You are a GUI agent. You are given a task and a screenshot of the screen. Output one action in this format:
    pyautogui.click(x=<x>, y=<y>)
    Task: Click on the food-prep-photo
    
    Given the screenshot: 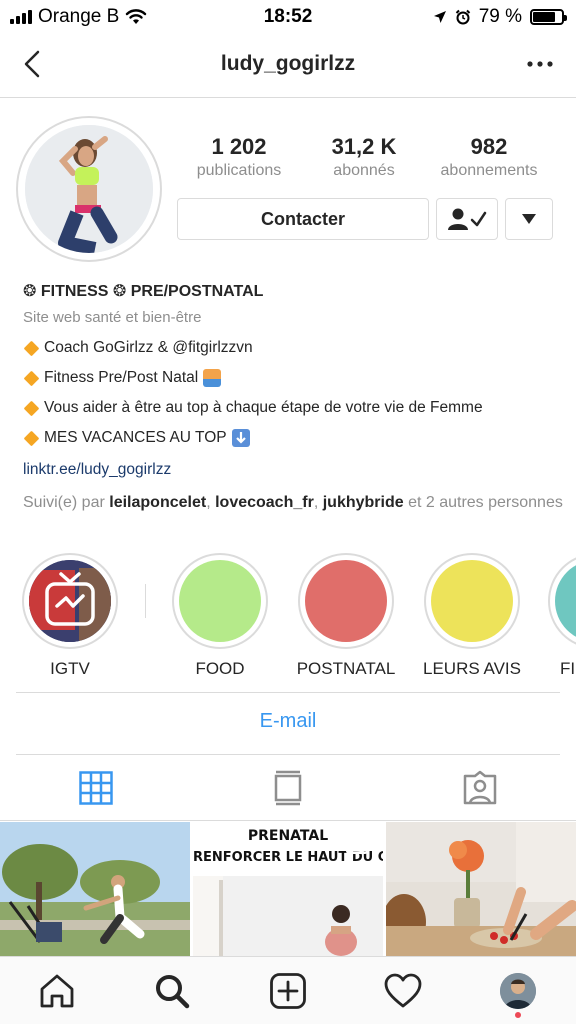 What is the action you would take?
    pyautogui.click(x=481, y=889)
    